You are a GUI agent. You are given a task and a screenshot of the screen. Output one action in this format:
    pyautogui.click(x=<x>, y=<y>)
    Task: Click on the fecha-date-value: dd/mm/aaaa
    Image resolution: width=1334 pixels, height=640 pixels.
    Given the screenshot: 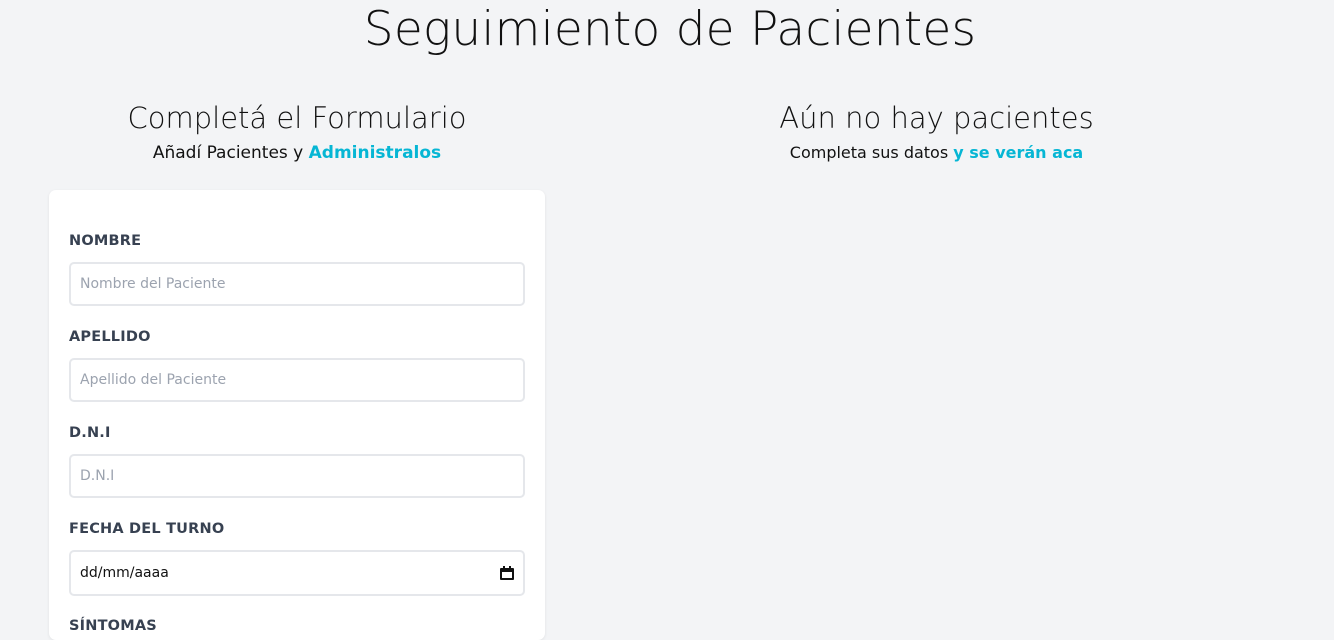 What is the action you would take?
    pyautogui.click(x=124, y=573)
    